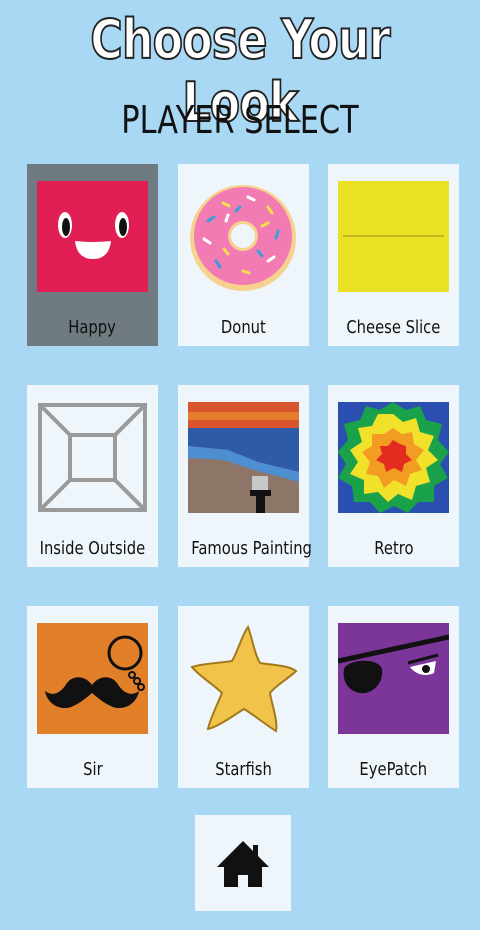 The width and height of the screenshot is (480, 930). I want to click on character-card-famous-painting: Famous Painting, so click(245, 476).